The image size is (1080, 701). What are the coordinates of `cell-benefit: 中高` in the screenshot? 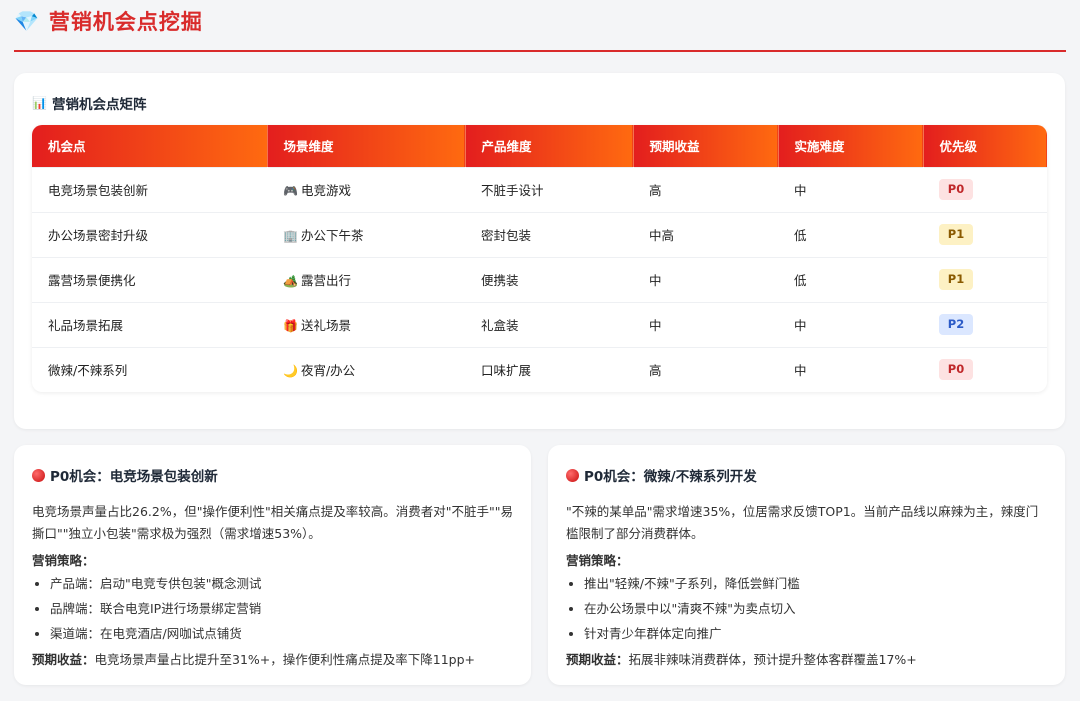 It's located at (662, 235).